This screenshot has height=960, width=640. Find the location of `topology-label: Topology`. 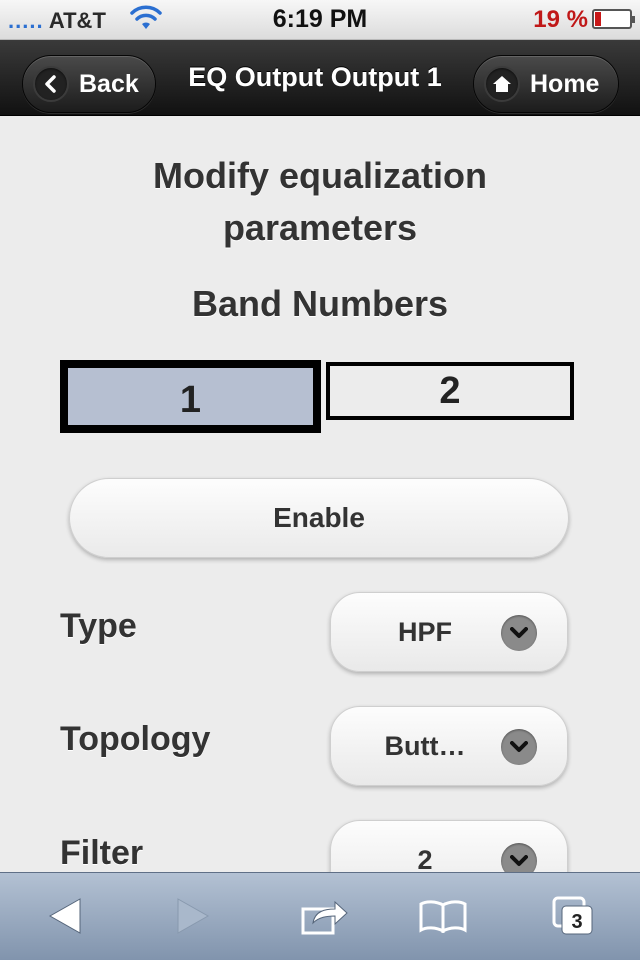

topology-label: Topology is located at coordinates (135, 739).